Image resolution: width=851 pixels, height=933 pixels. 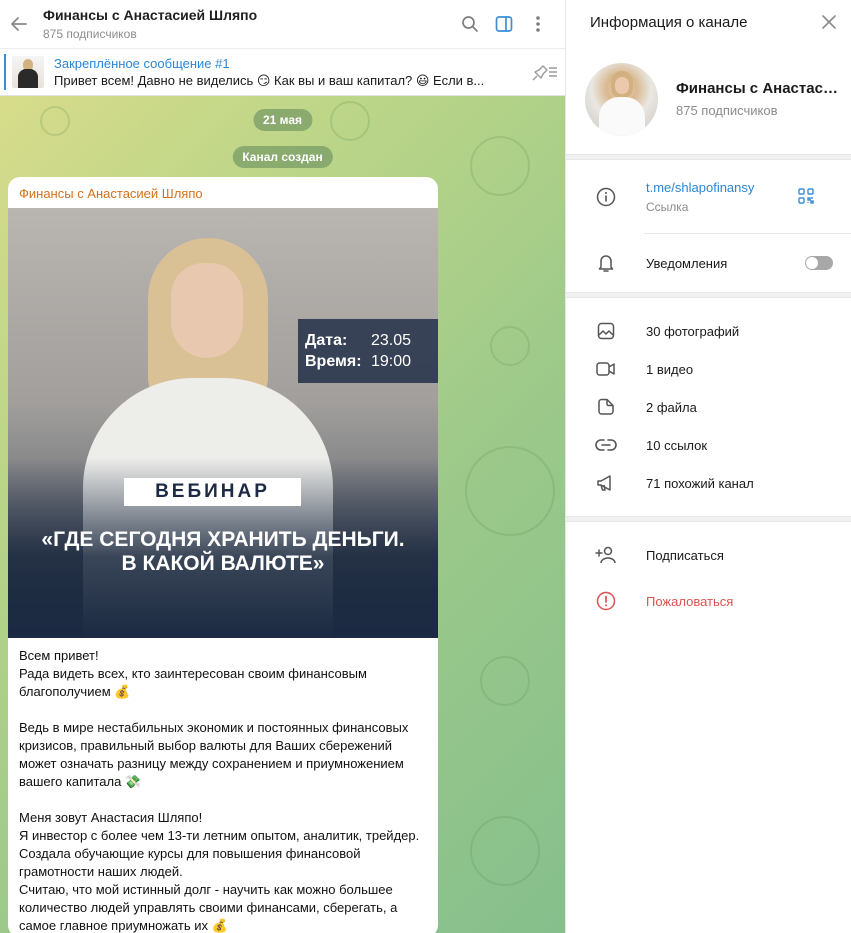 What do you see at coordinates (690, 601) in the screenshot?
I see `report-label: Пожаловаться` at bounding box center [690, 601].